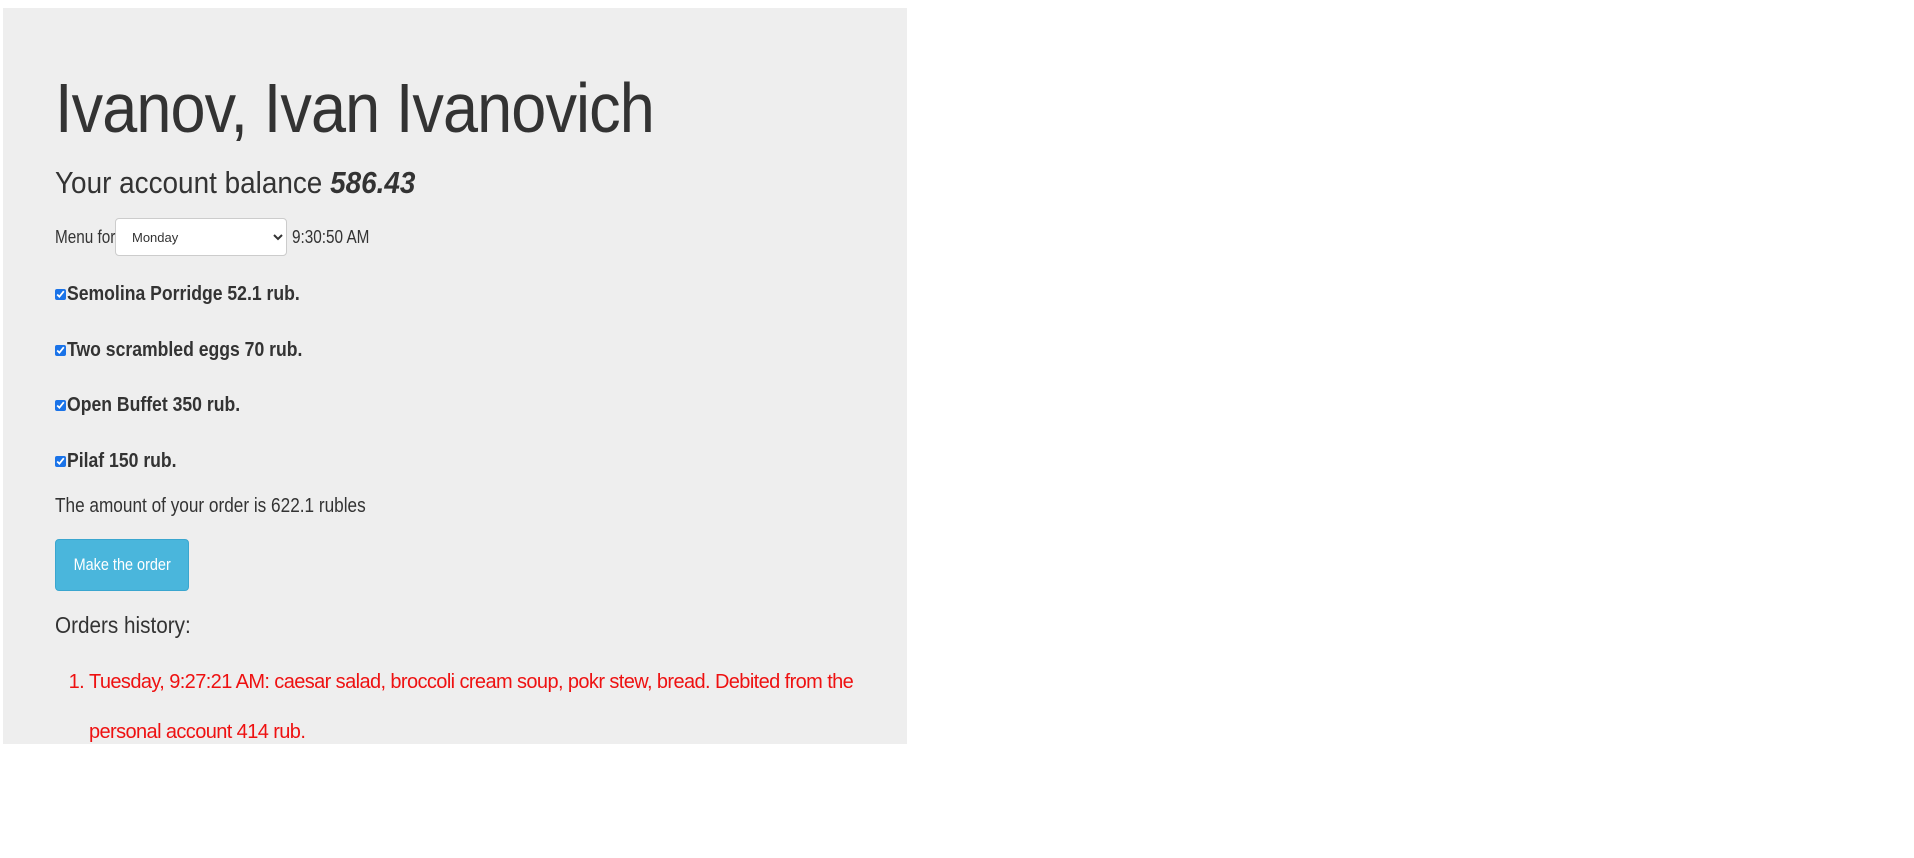 This screenshot has height=858, width=1914. I want to click on dish-item: Semolina Porridge 52.1 rub., so click(193, 294).